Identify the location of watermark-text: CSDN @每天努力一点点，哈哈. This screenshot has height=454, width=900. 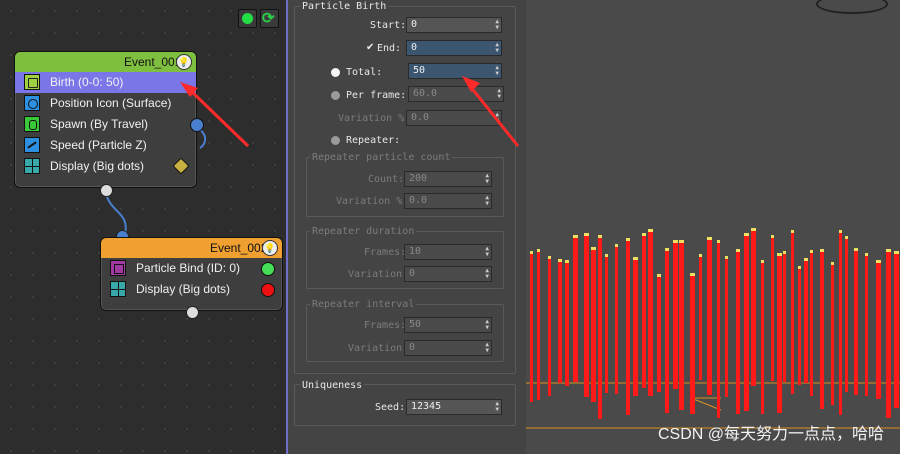
(770, 434).